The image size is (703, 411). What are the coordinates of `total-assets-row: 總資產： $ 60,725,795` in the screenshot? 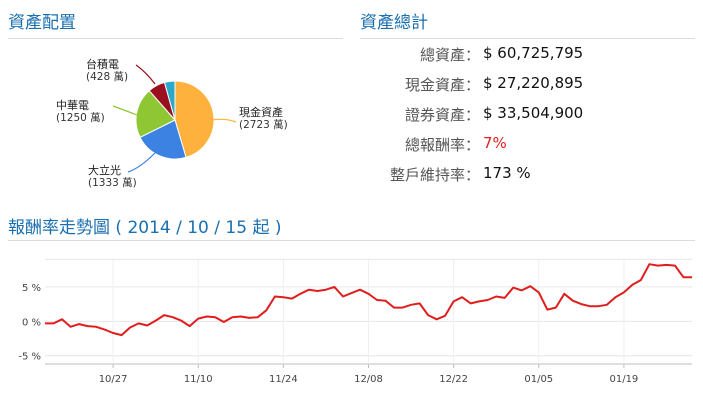 It's located at (525, 57).